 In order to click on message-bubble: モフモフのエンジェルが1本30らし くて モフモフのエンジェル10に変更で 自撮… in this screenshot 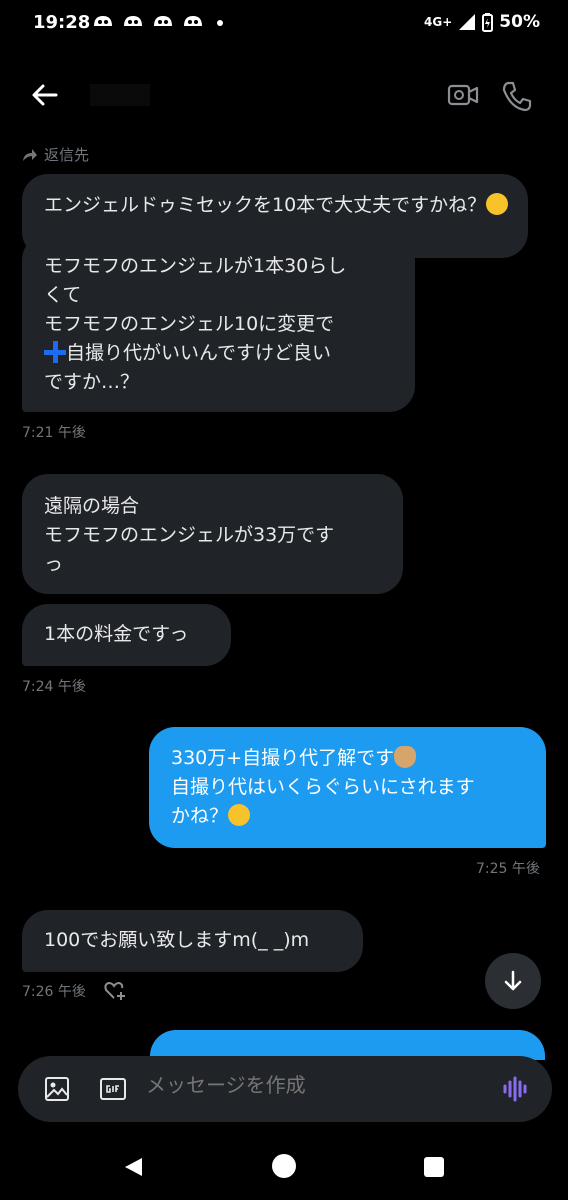, I will do `click(218, 323)`.